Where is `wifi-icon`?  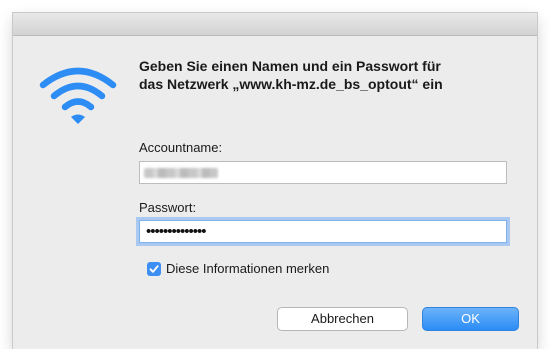
wifi-icon is located at coordinates (78, 95).